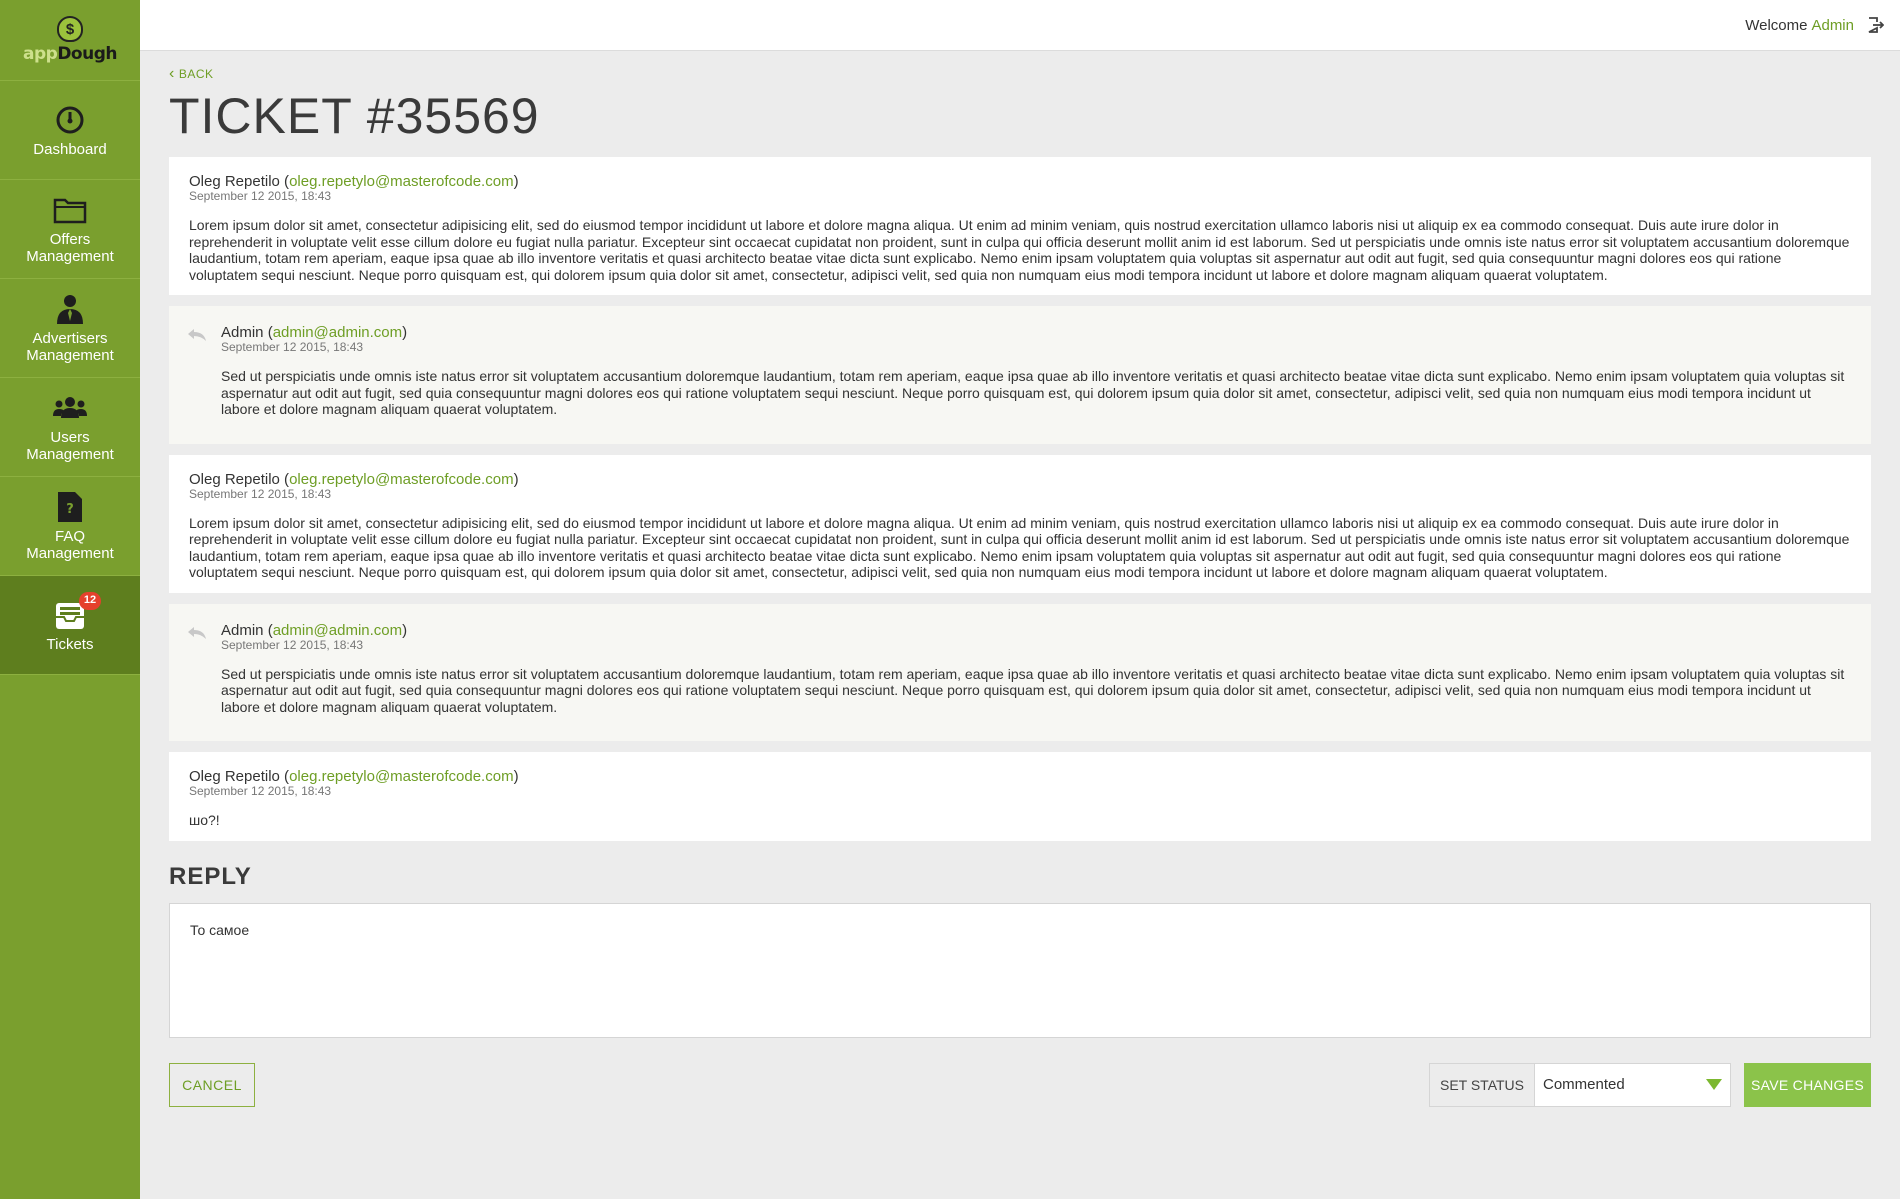  What do you see at coordinates (204, 820) in the screenshot?
I see `message-body: шо?!` at bounding box center [204, 820].